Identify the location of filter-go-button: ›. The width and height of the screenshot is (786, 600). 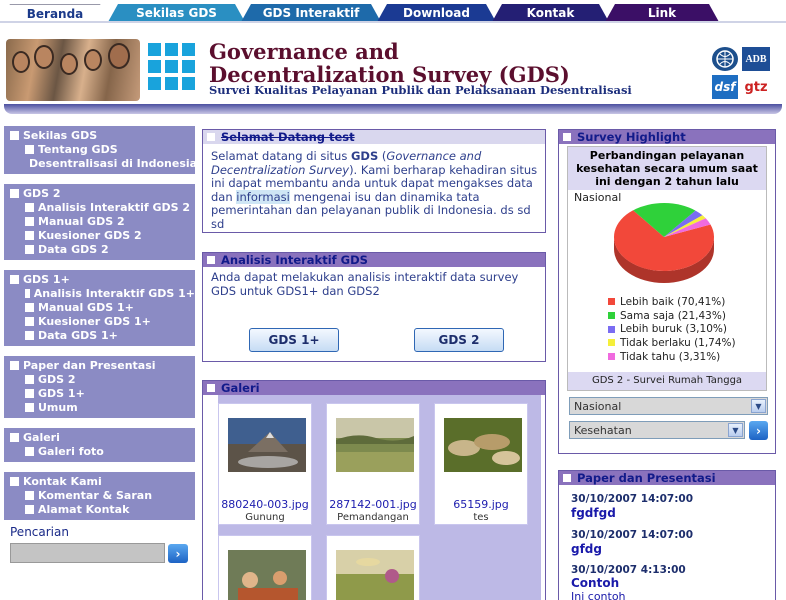
(758, 430).